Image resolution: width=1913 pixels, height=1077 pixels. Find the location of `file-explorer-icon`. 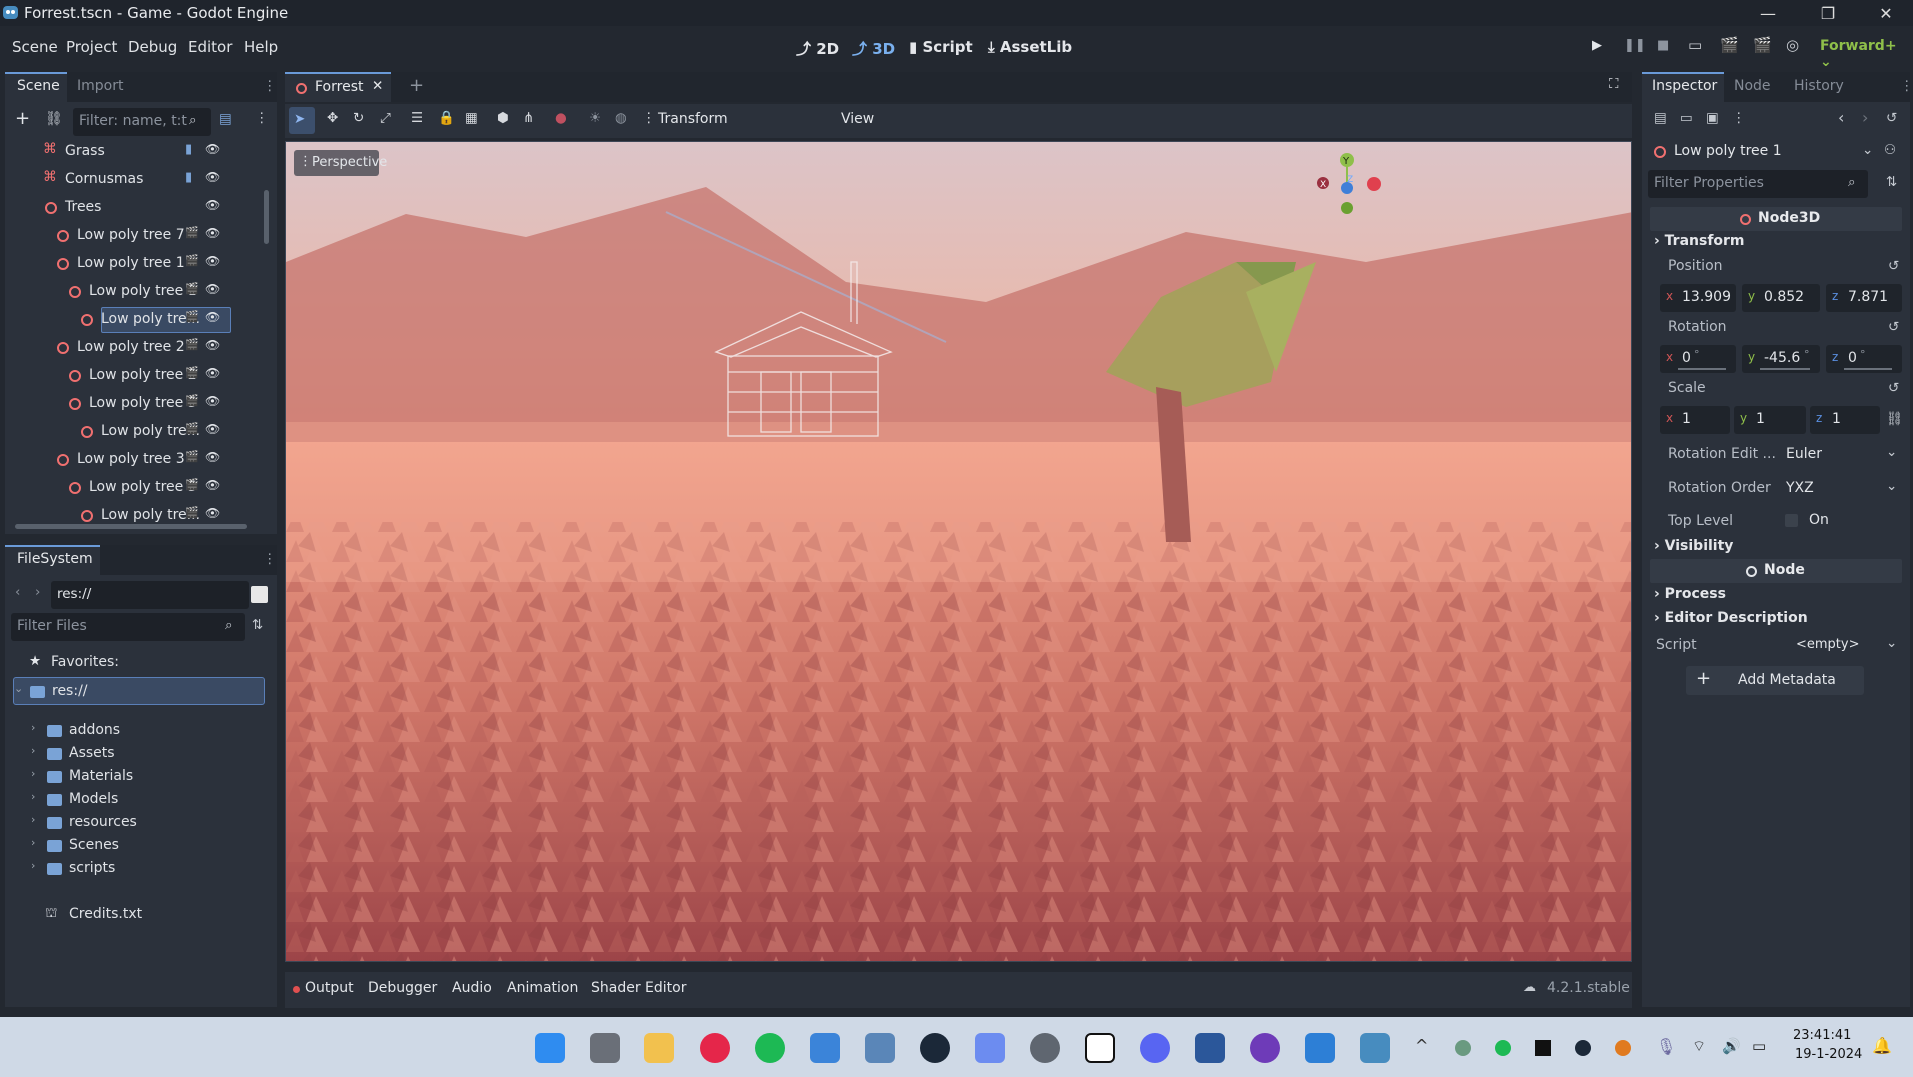

file-explorer-icon is located at coordinates (659, 1048).